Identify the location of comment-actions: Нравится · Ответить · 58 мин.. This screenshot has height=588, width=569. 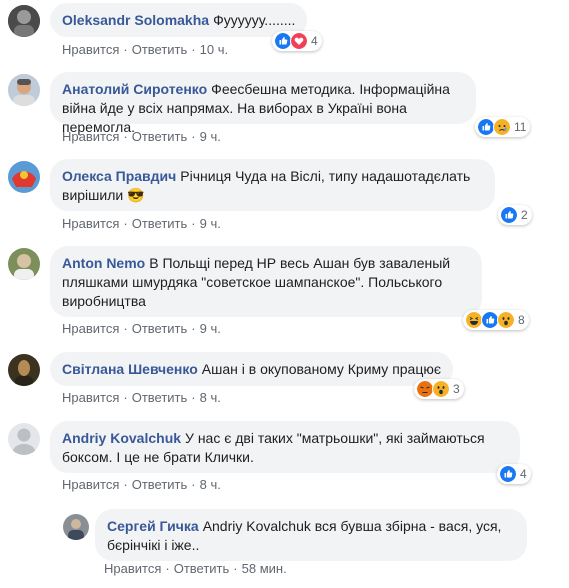
(195, 569).